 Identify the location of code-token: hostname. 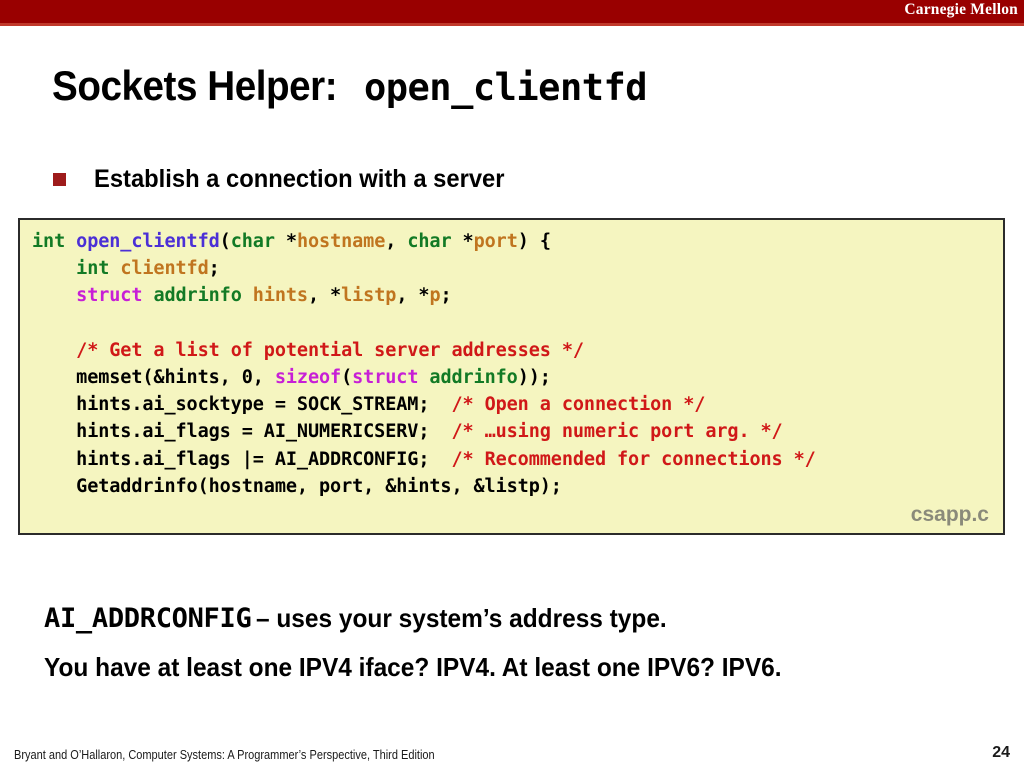
(341, 241).